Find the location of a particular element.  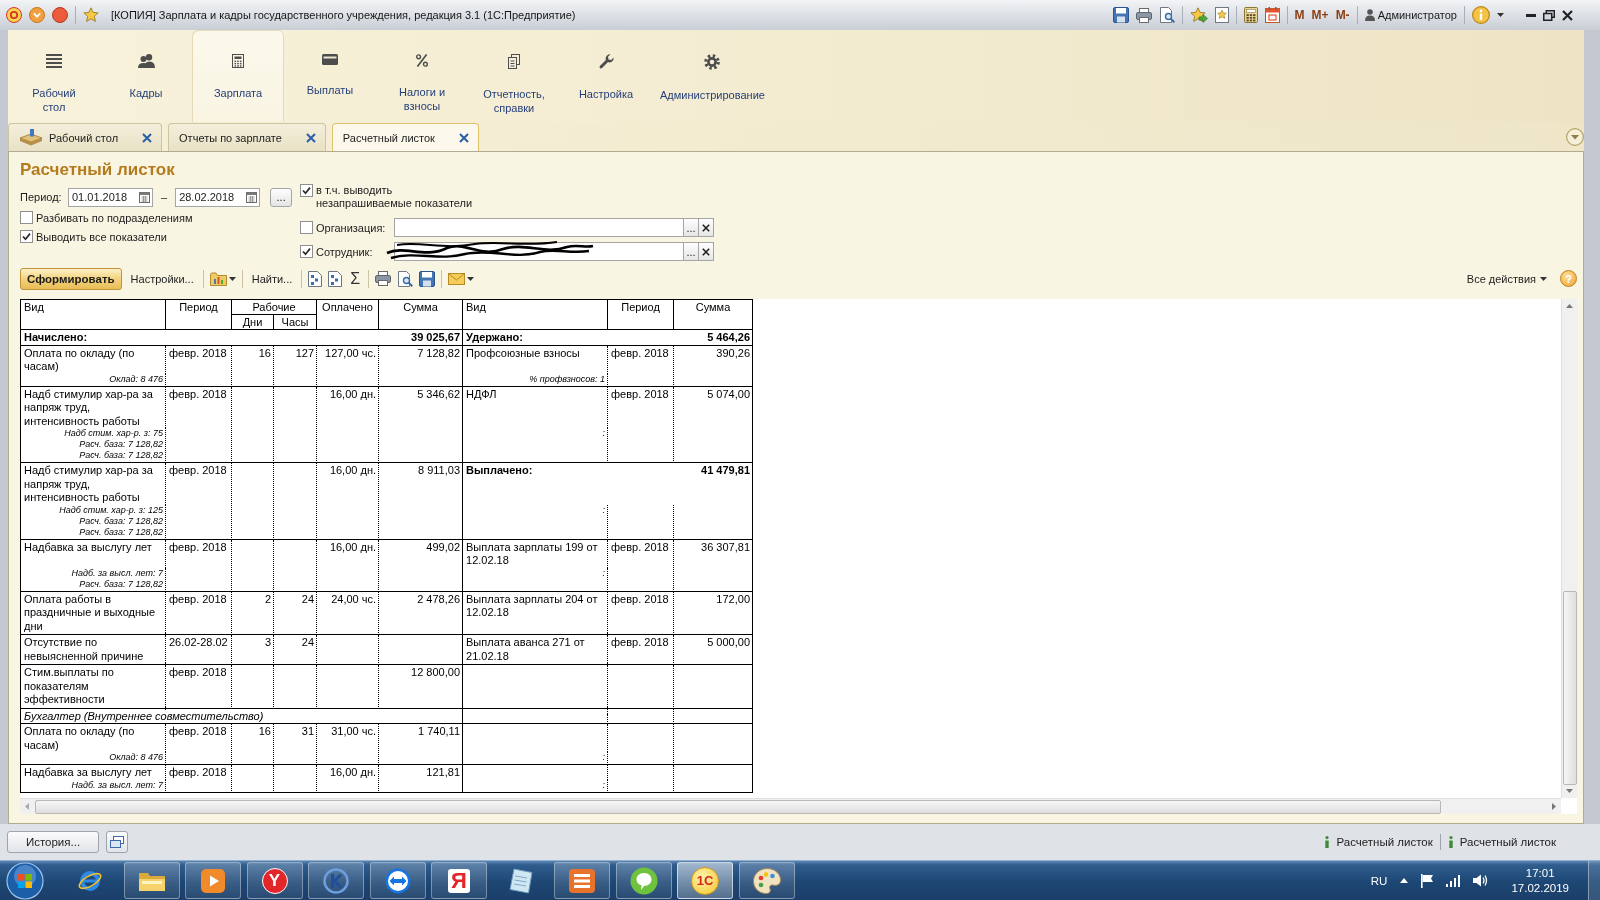

notepad-icon is located at coordinates (520, 880).